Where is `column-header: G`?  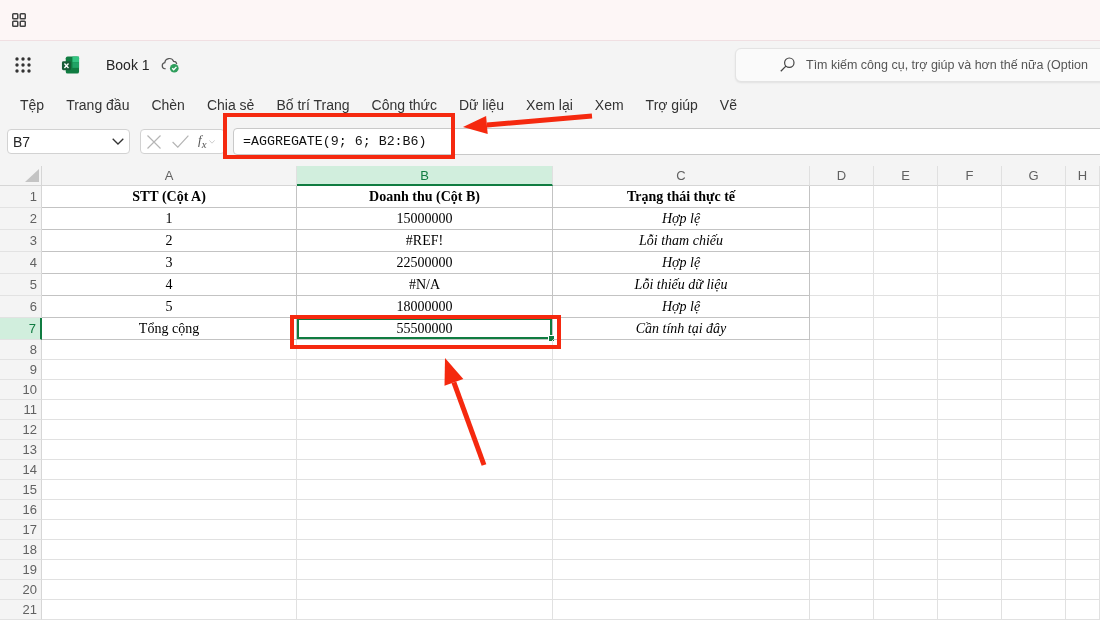 column-header: G is located at coordinates (1034, 176).